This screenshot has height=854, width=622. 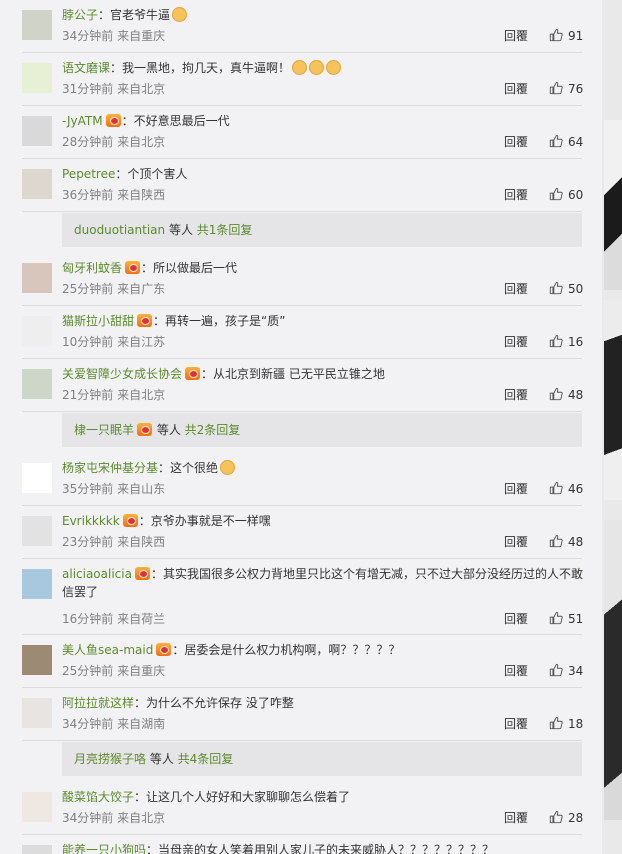 I want to click on comment-text: 所以做最后一代, so click(x=195, y=268).